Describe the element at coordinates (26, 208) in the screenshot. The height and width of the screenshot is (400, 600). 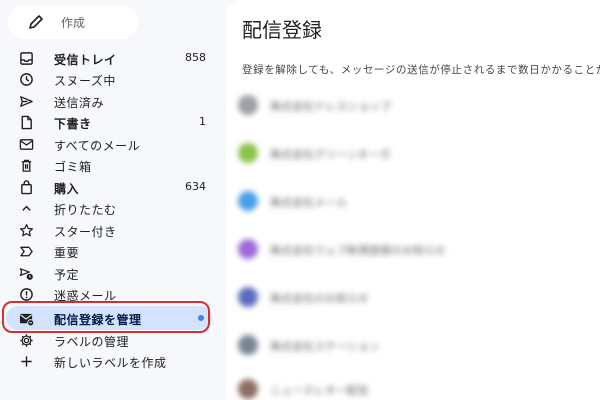
I see `chevron-up-icon` at that location.